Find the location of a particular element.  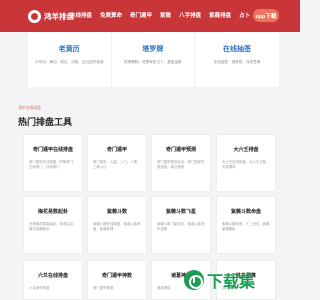

tool-card: 大六壬排盘 大六壬在线排盘，大六壬占断，天将课体 is located at coordinates (246, 163).